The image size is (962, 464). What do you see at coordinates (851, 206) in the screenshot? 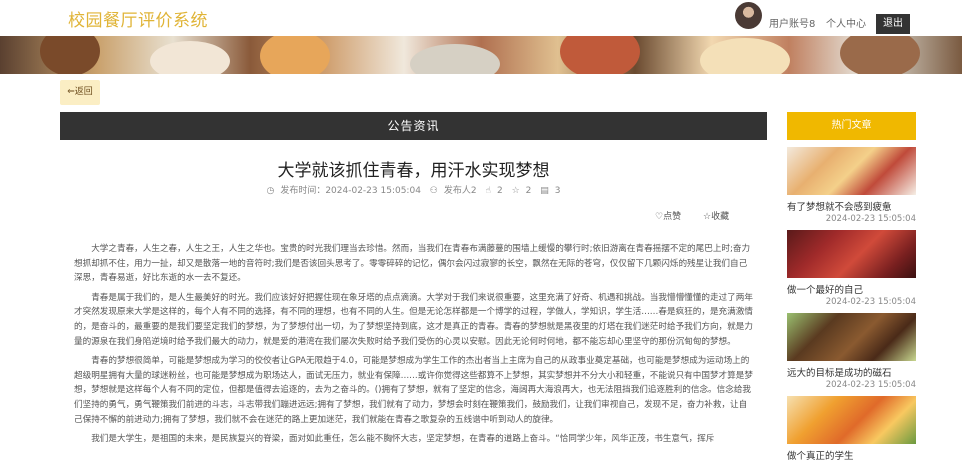
I see `hot-article-title: 有了梦想就不会感到疲惫` at bounding box center [851, 206].